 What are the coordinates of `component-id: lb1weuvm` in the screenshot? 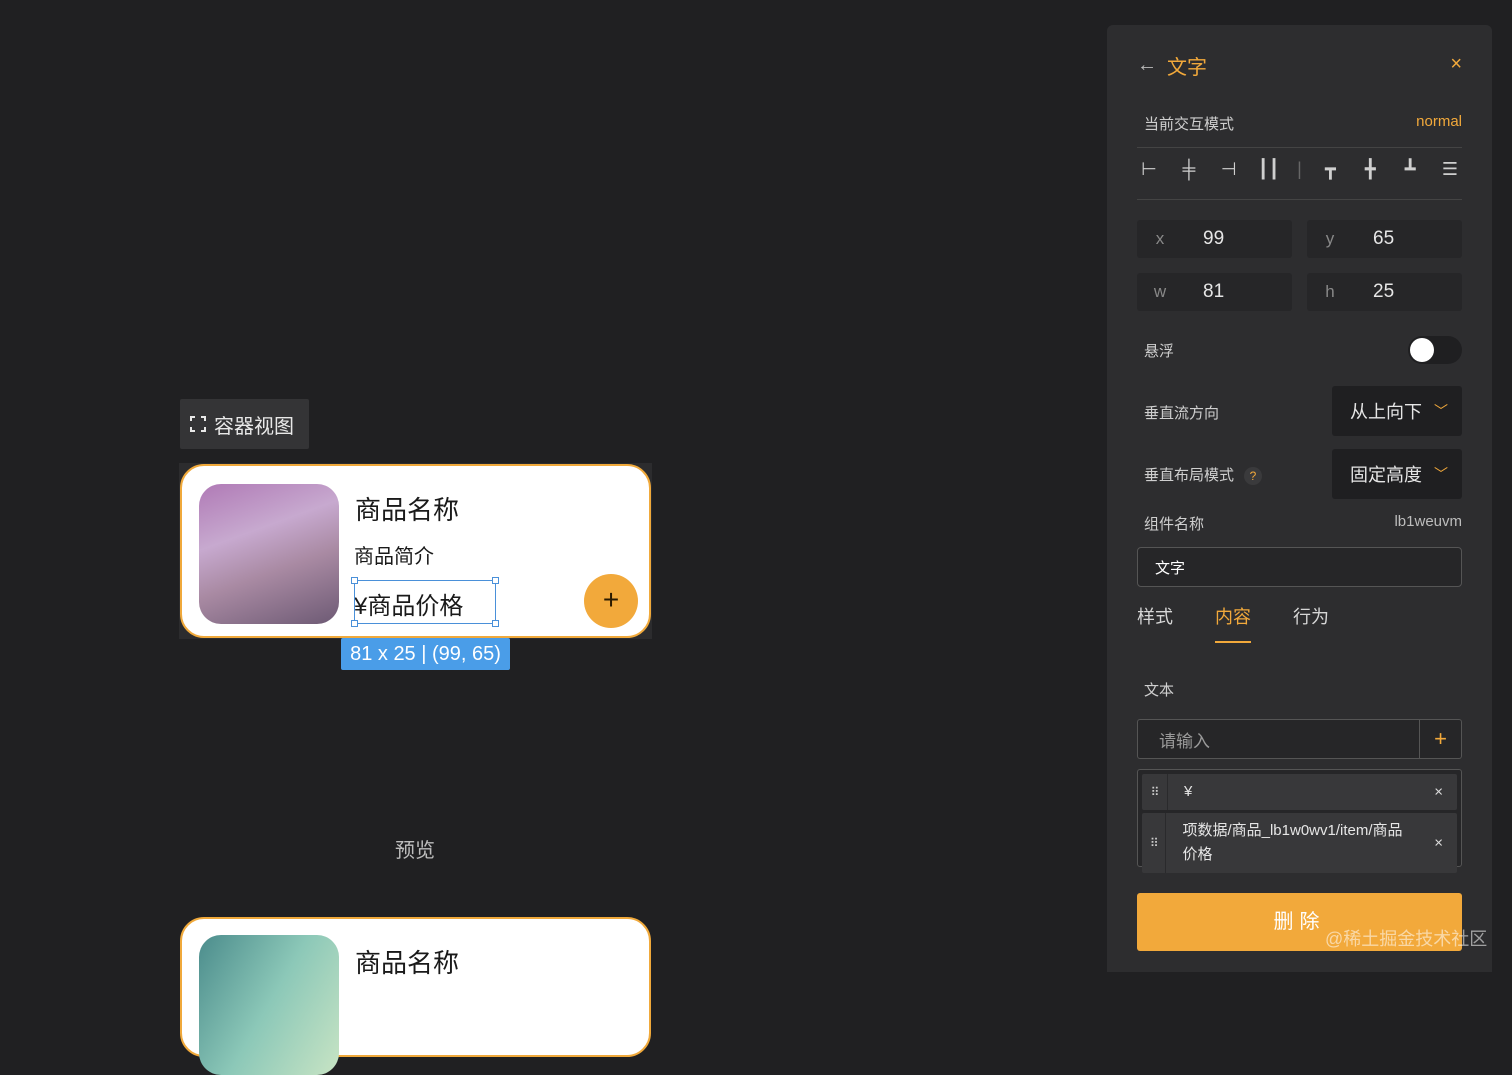 It's located at (1428, 521).